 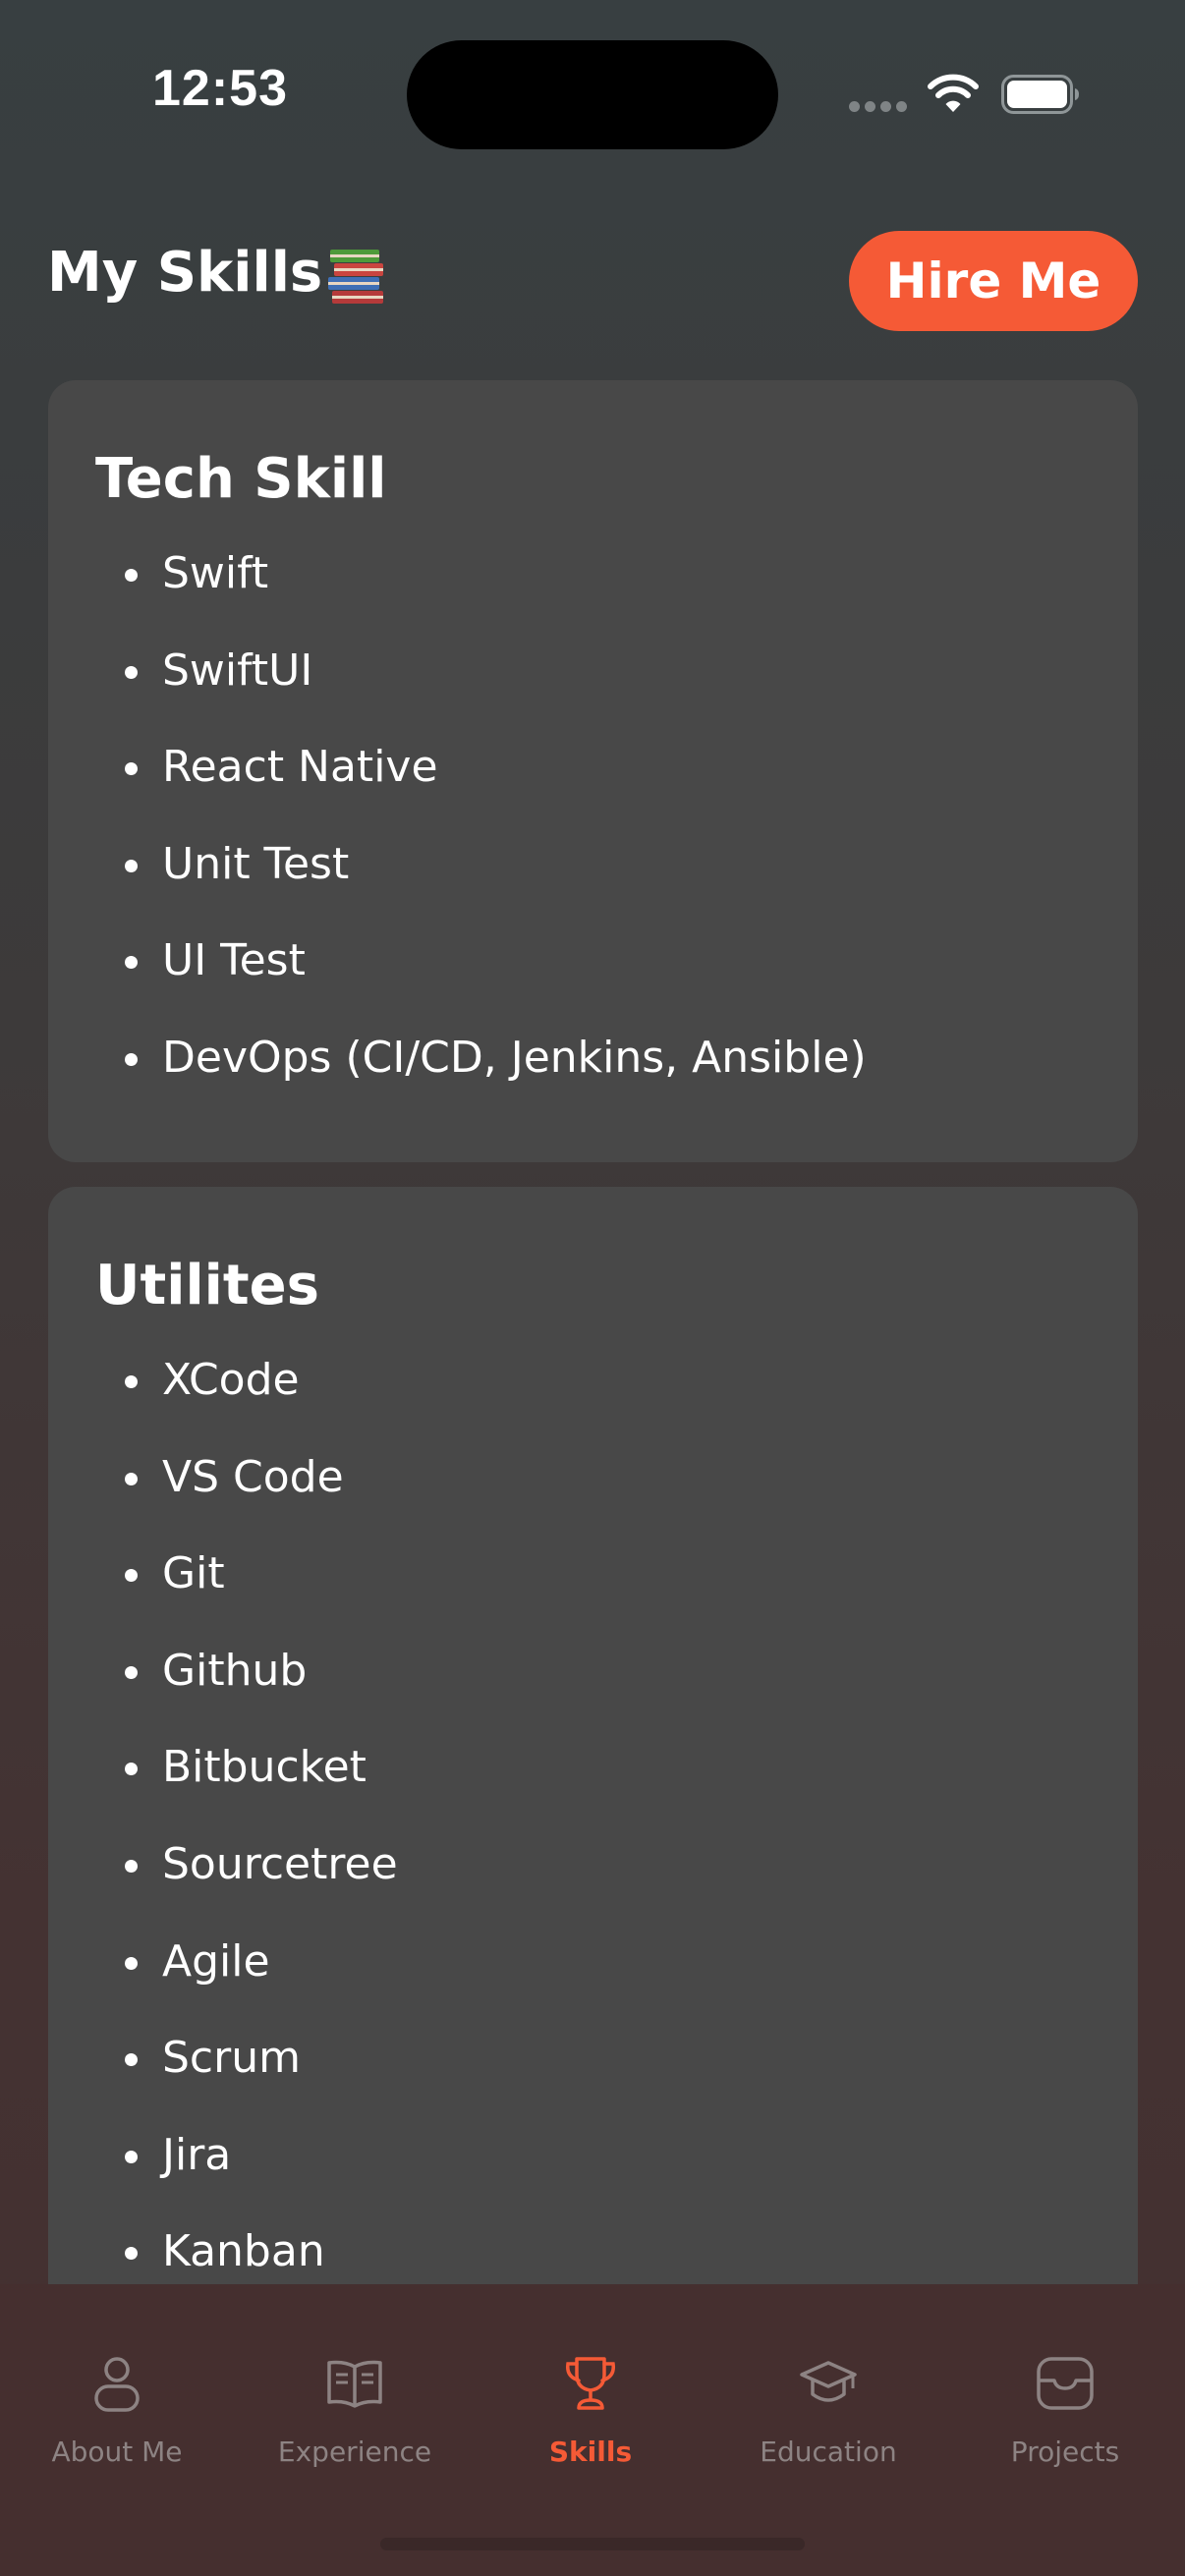 I want to click on skill-label: VS Code, so click(x=253, y=1476).